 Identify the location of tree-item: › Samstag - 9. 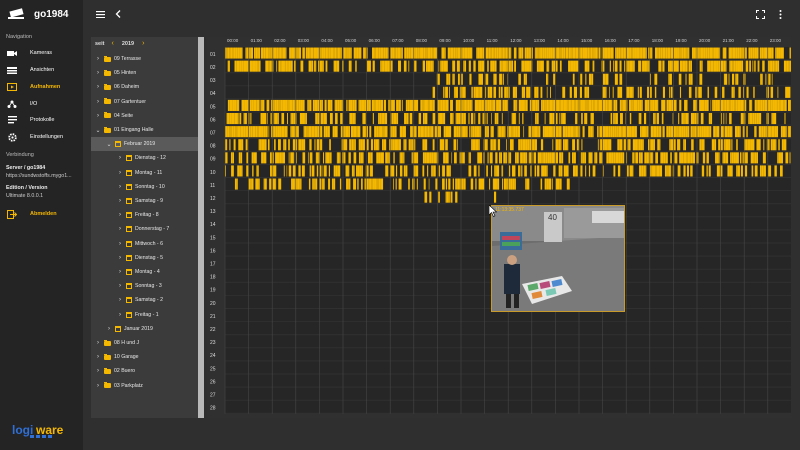
(144, 201).